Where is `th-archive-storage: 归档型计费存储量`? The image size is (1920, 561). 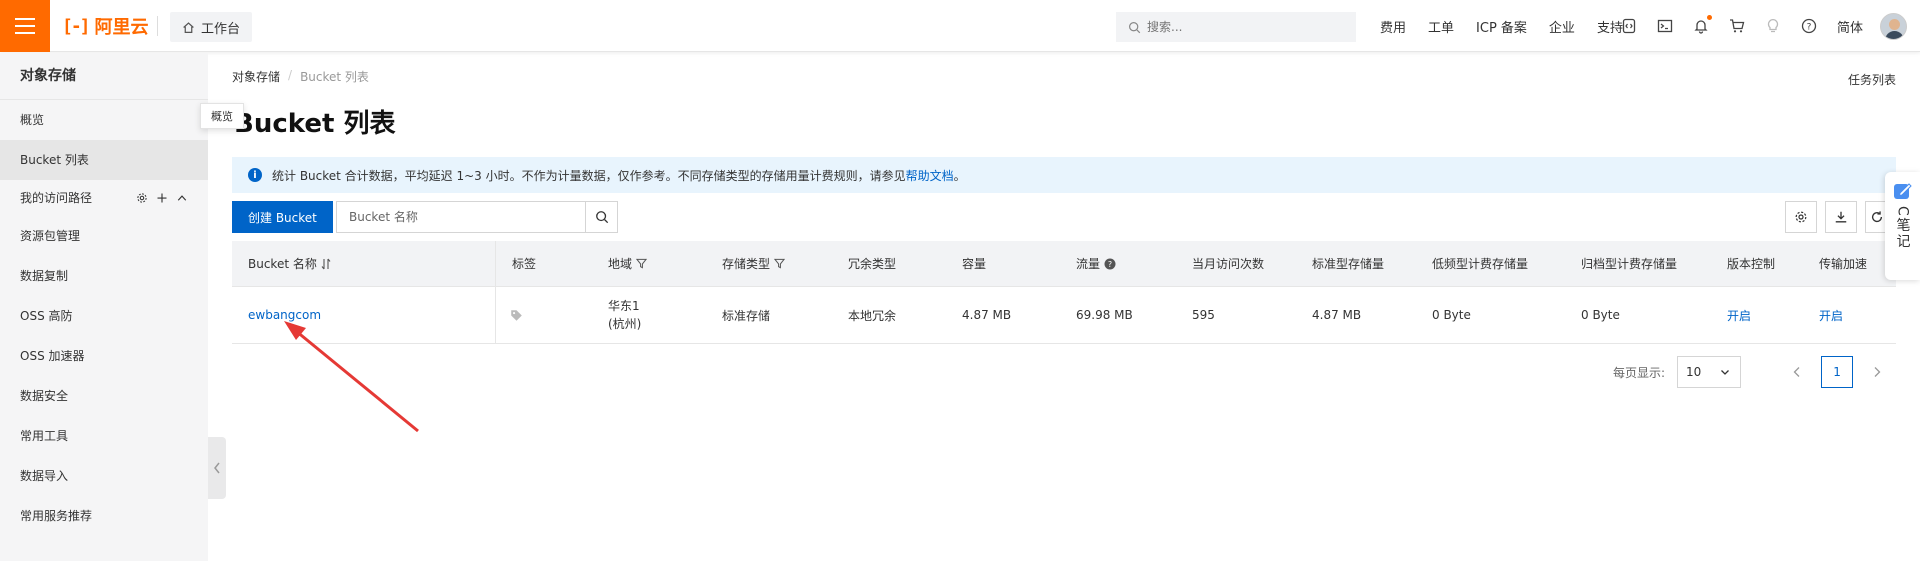
th-archive-storage: 归档型计费存储量 is located at coordinates (1629, 264).